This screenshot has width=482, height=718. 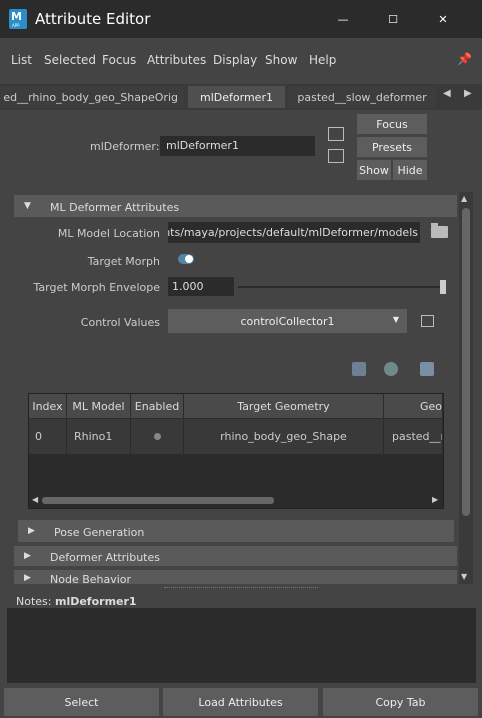 I want to click on cell-target-geometry: rhino_body_geo_Shape, so click(x=284, y=436).